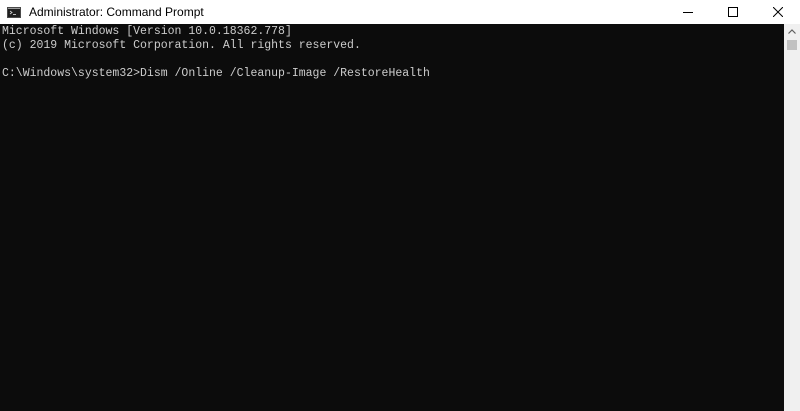 Image resolution: width=800 pixels, height=411 pixels. I want to click on scroll-up-button, so click(792, 31).